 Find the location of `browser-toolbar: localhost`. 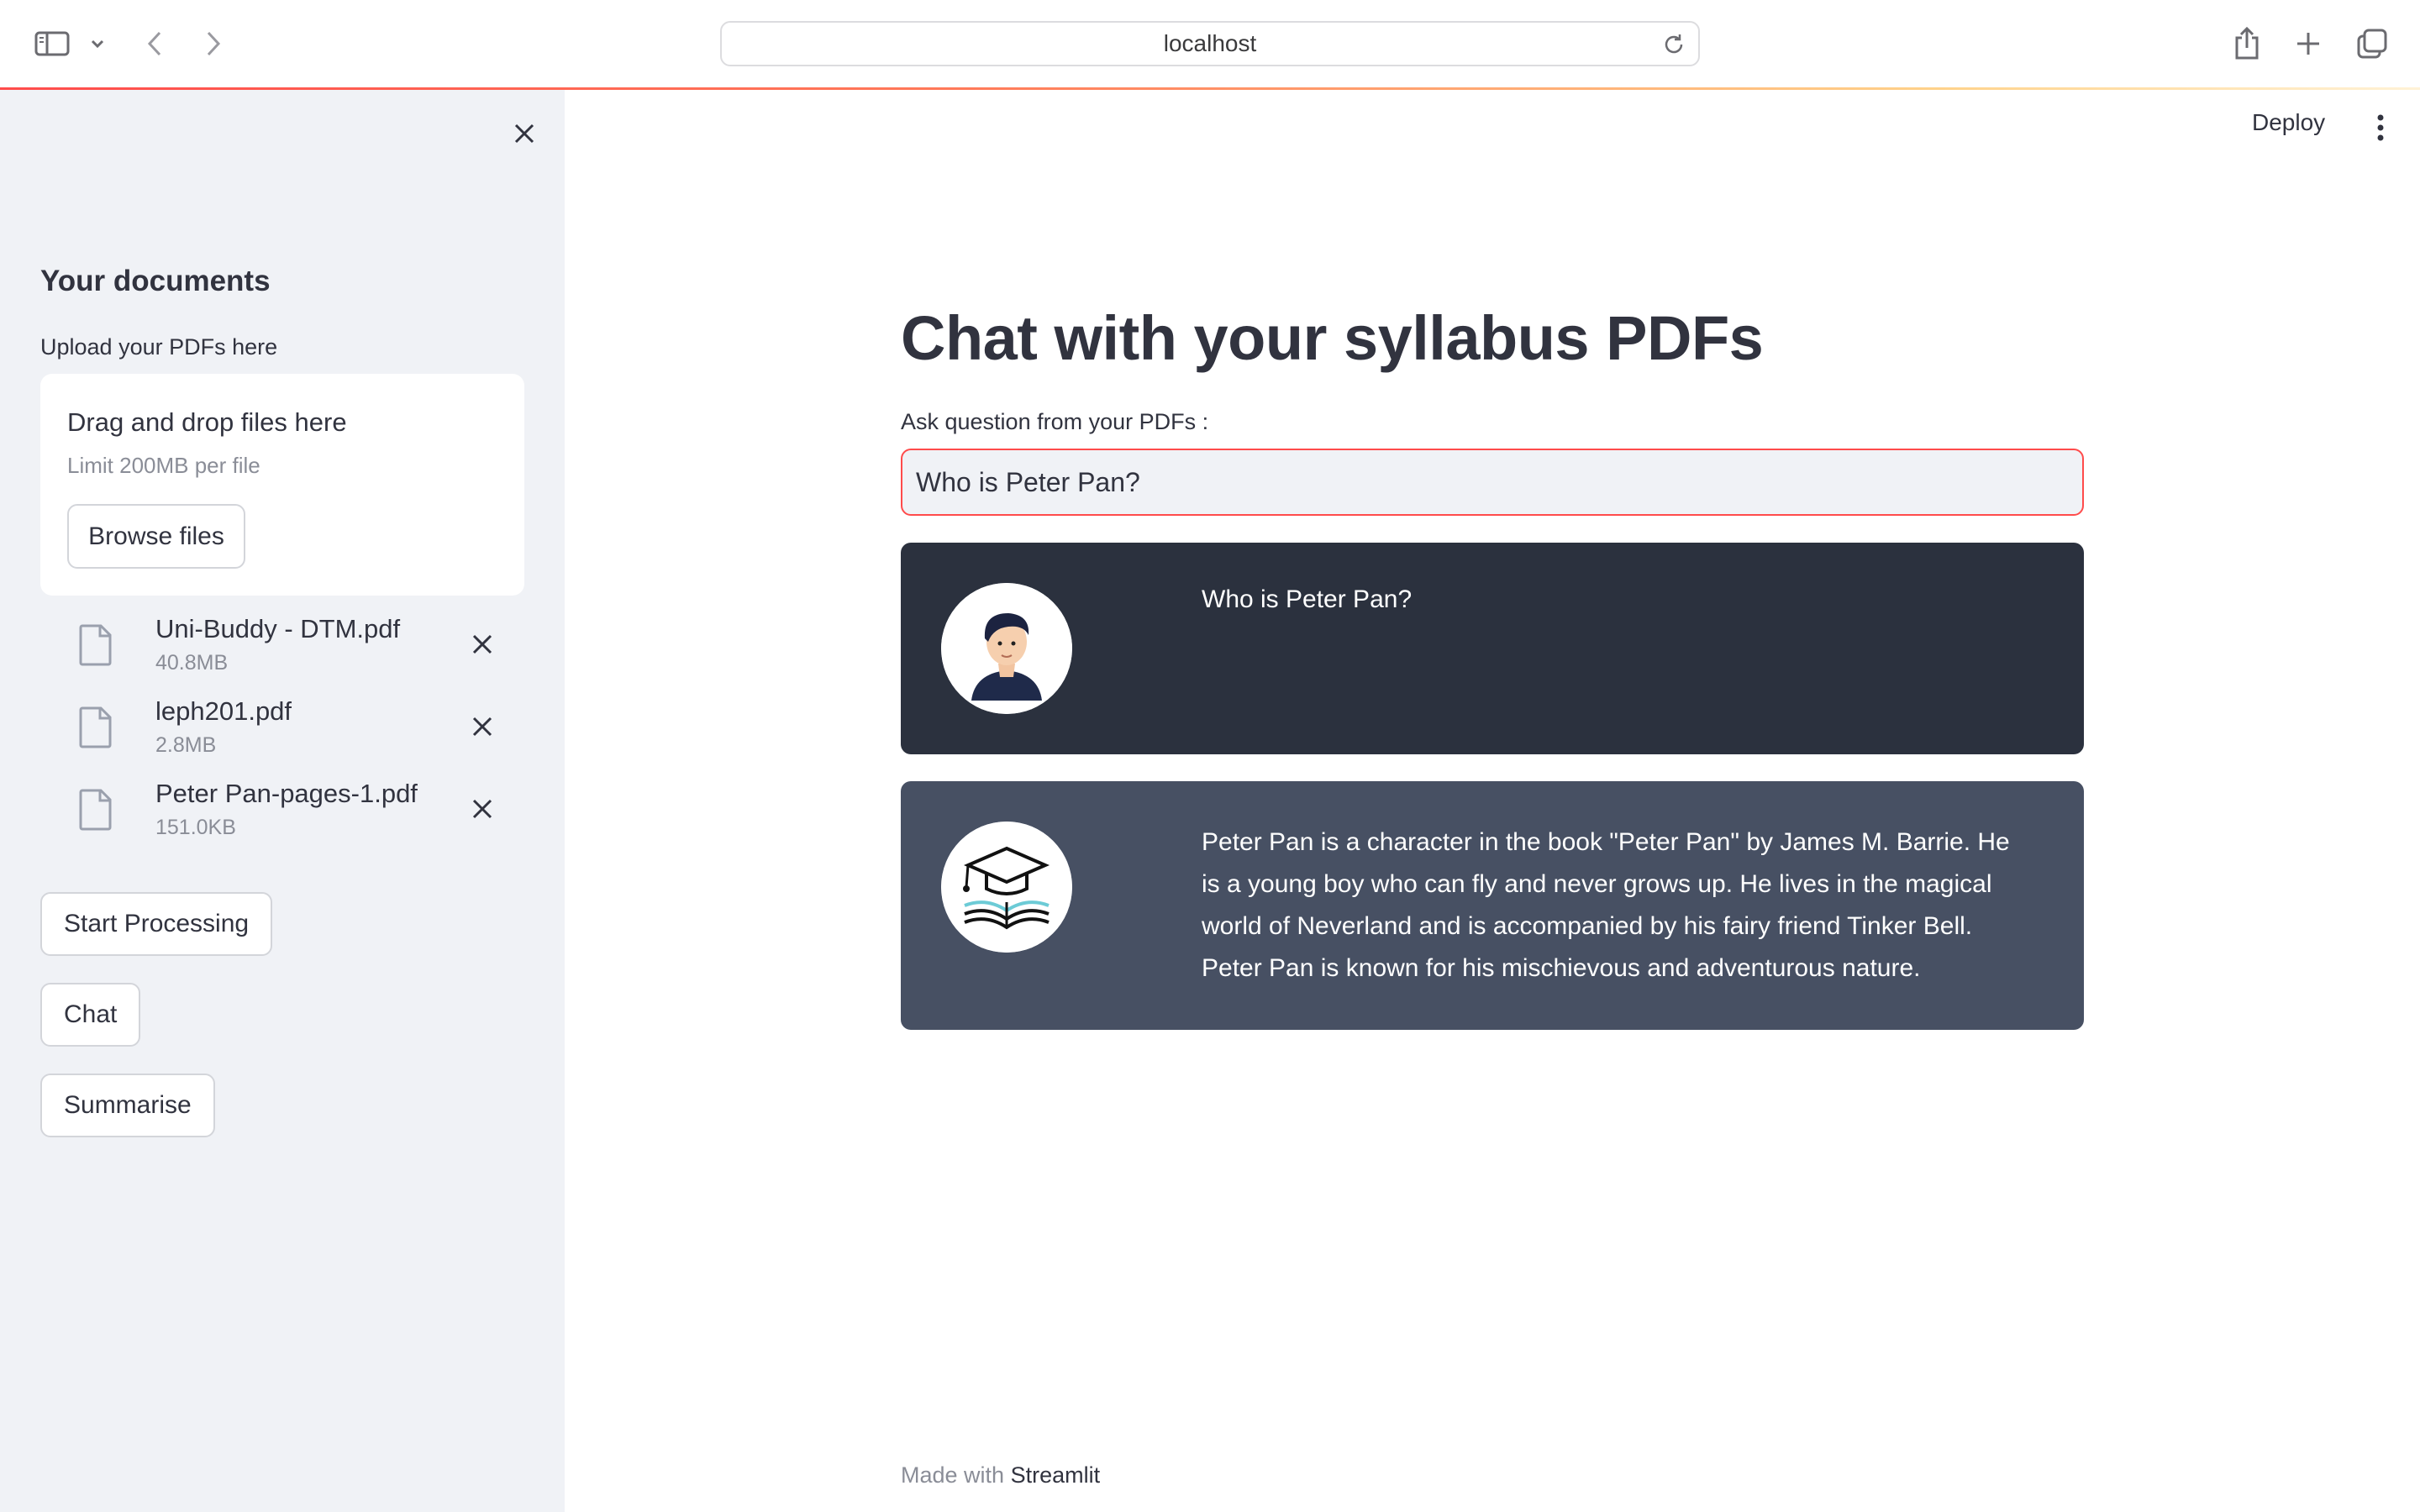

browser-toolbar: localhost is located at coordinates (1210, 43).